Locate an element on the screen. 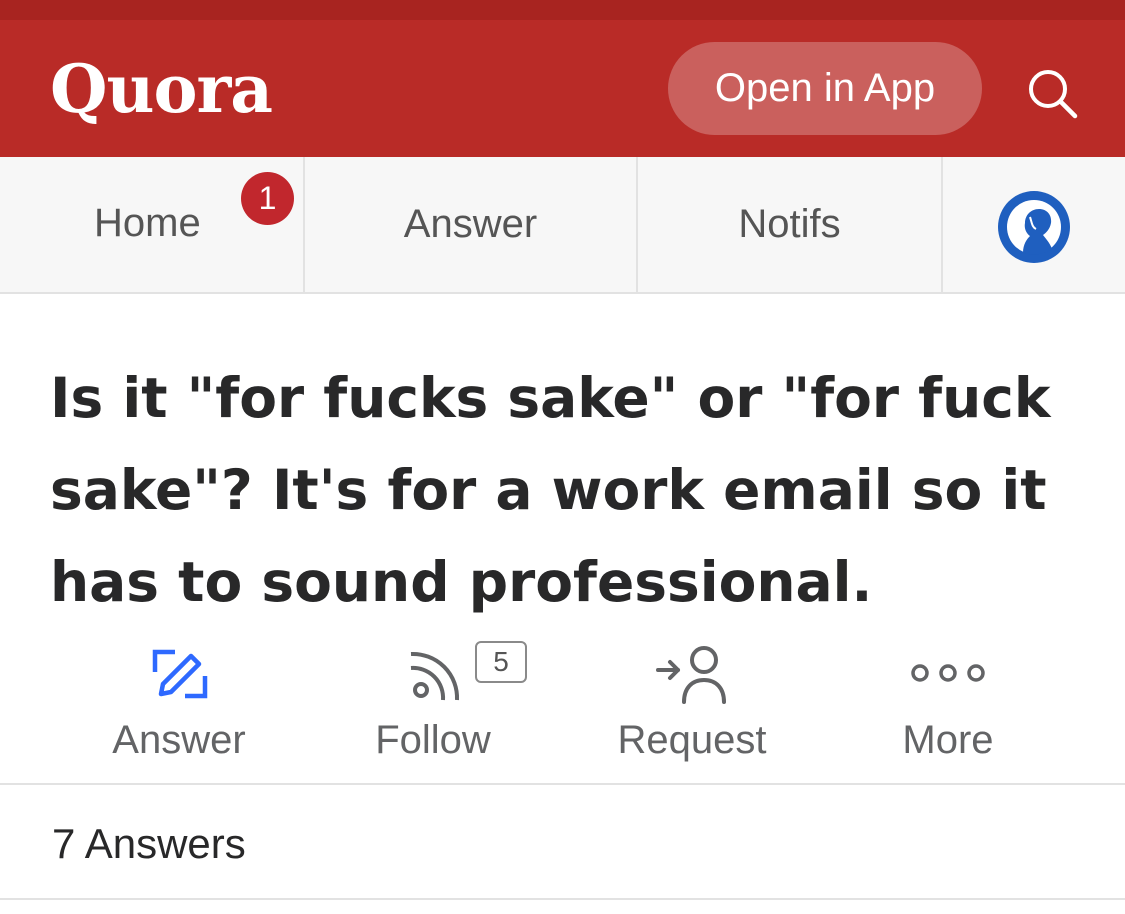 Image resolution: width=1125 pixels, height=914 pixels. request-user-icon is located at coordinates (691, 675).